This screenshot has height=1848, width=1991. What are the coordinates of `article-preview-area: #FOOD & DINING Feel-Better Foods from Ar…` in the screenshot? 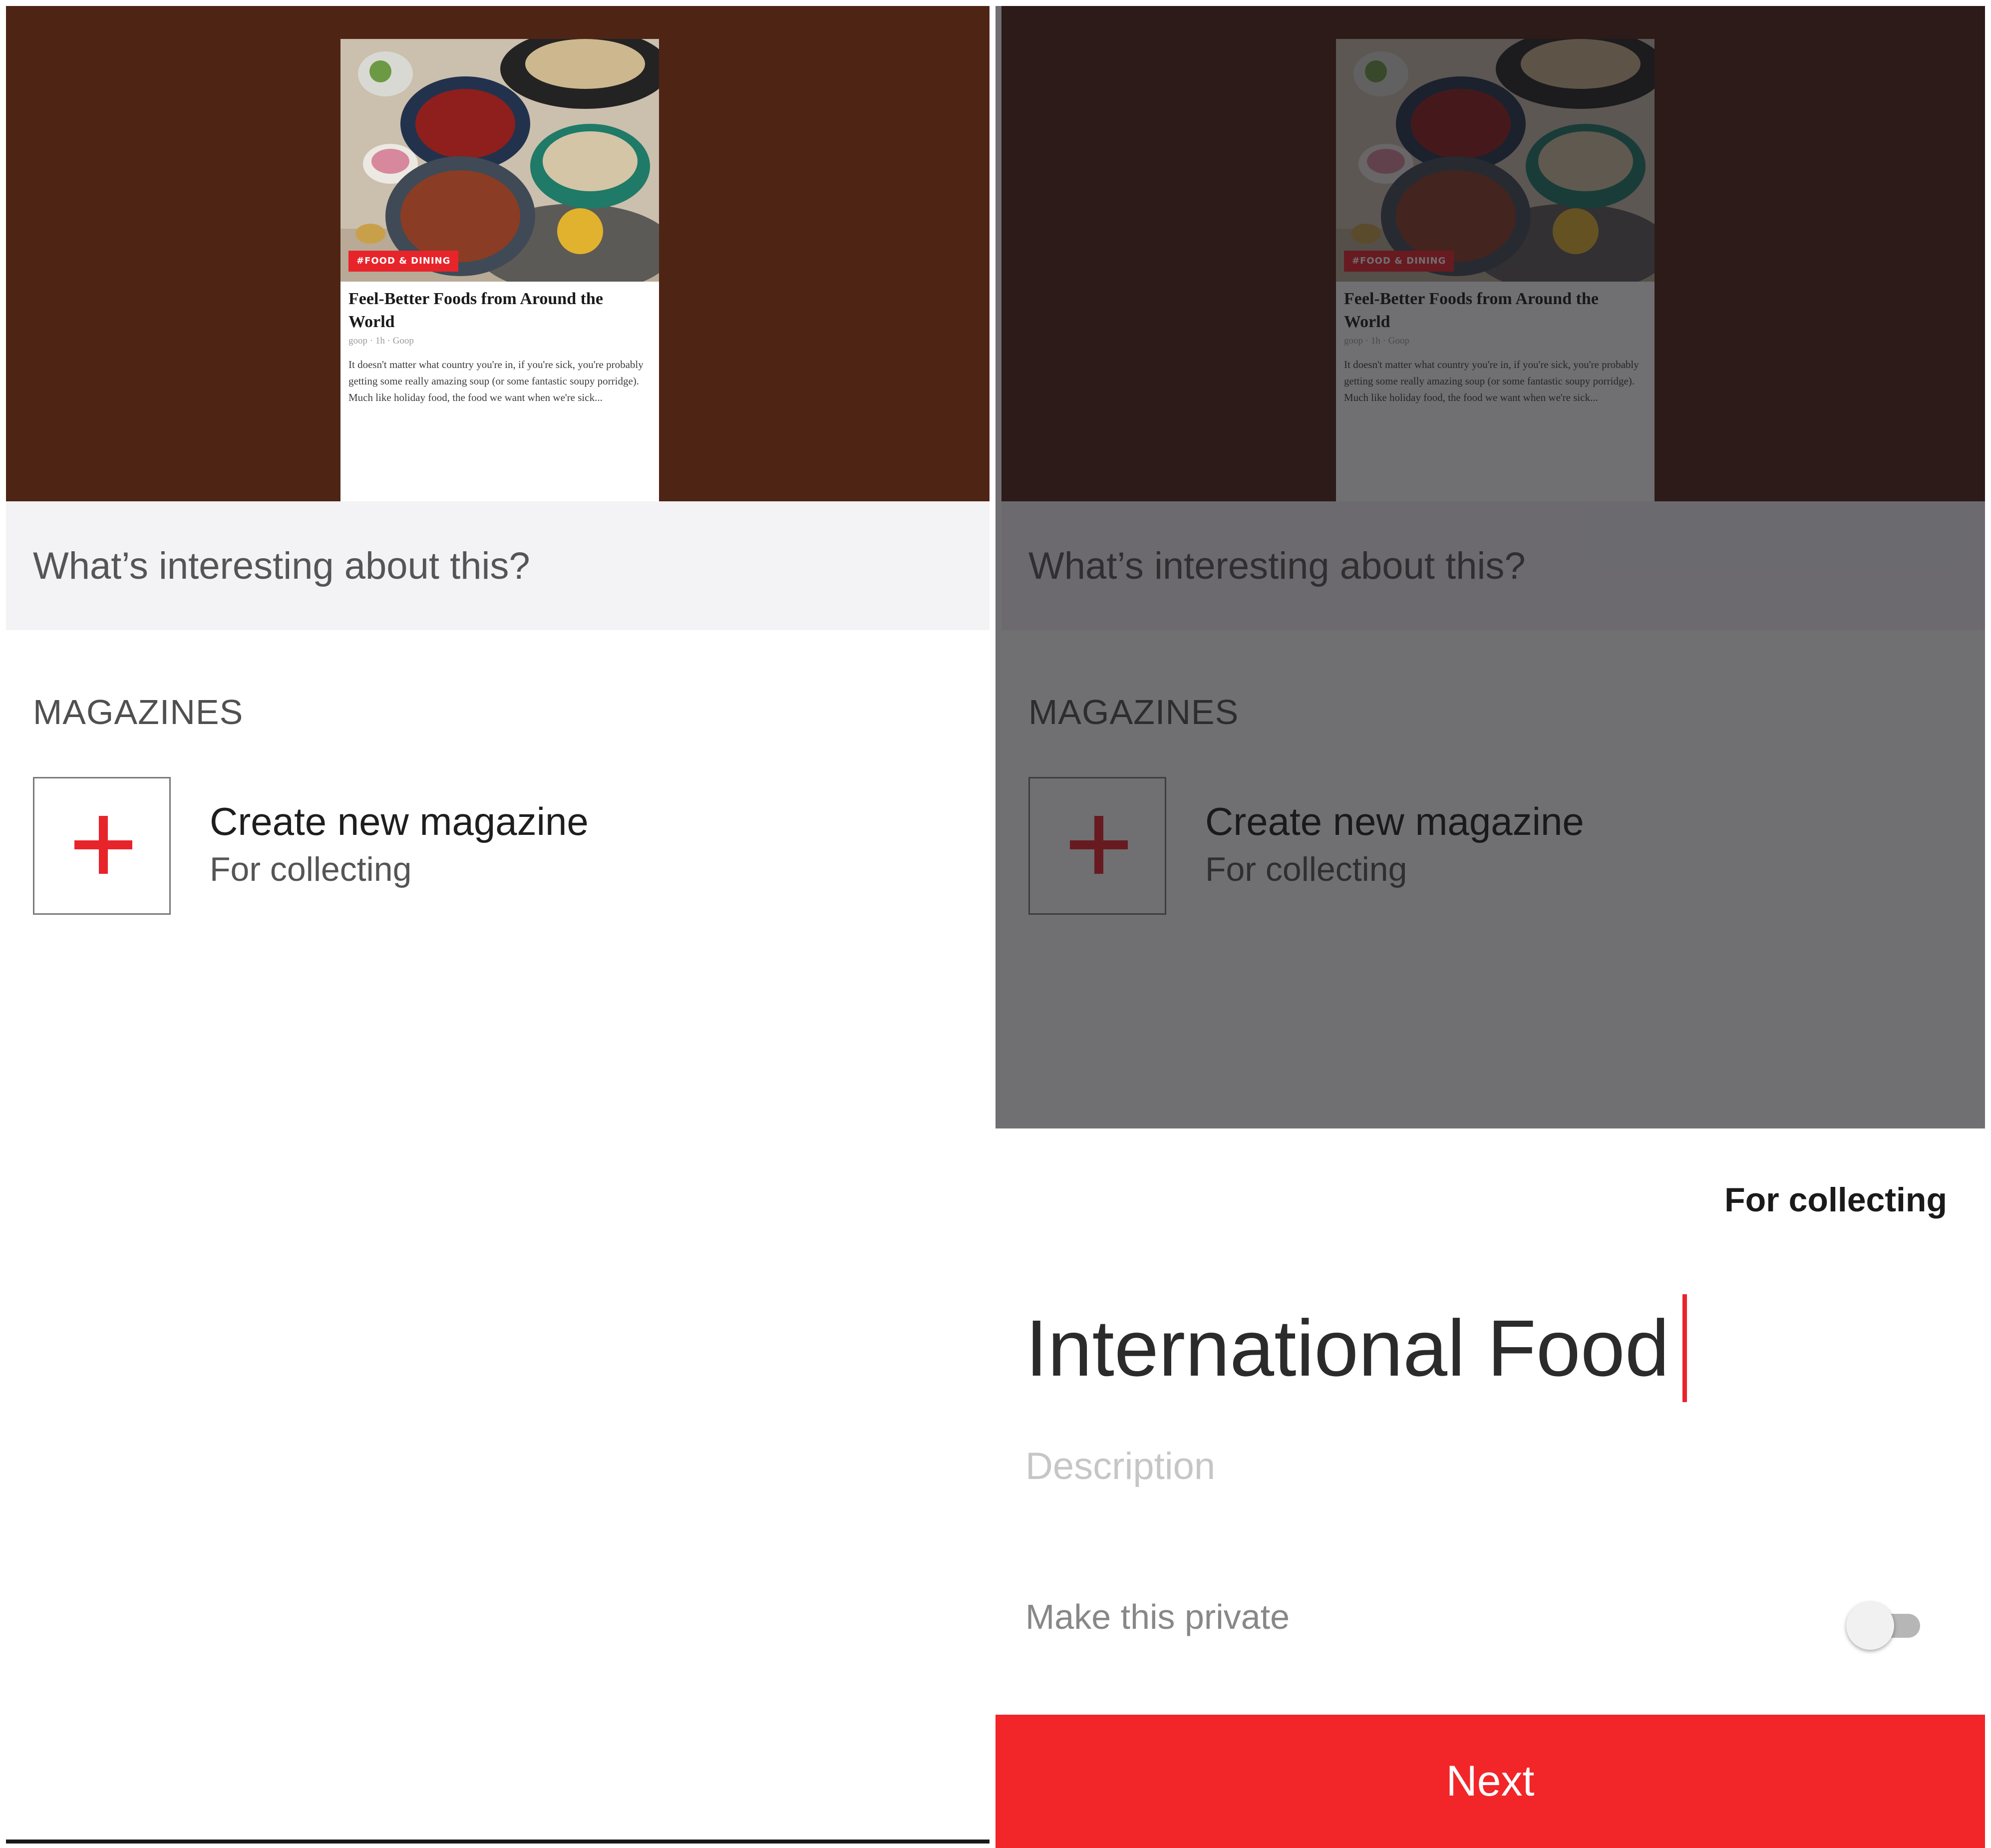 It's located at (498, 253).